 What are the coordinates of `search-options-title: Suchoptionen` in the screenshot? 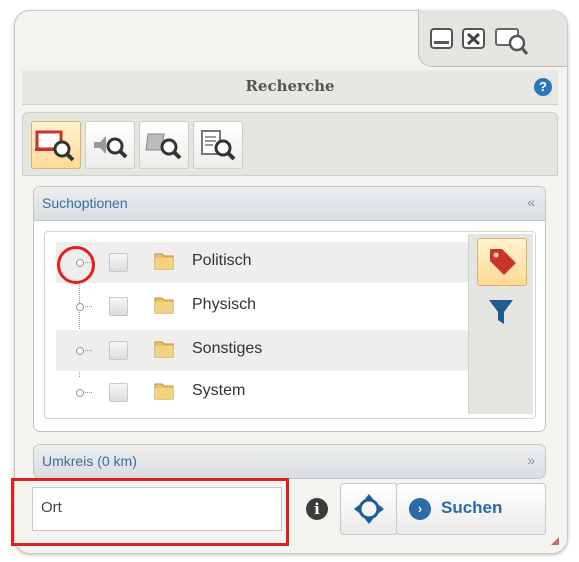 It's located at (85, 203).